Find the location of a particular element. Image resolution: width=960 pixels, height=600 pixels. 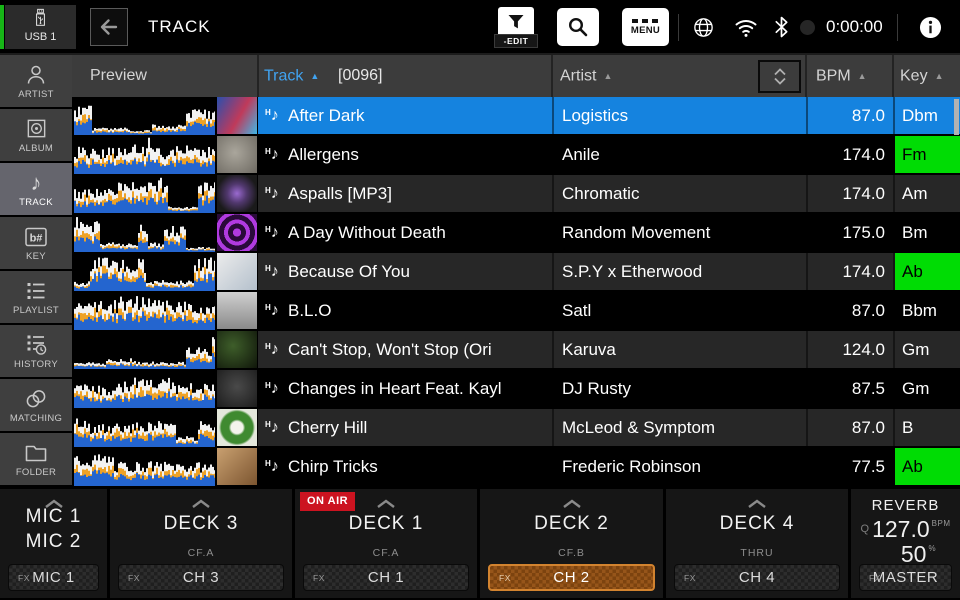

sidebar-item-artist: ARTIST is located at coordinates (36, 81).